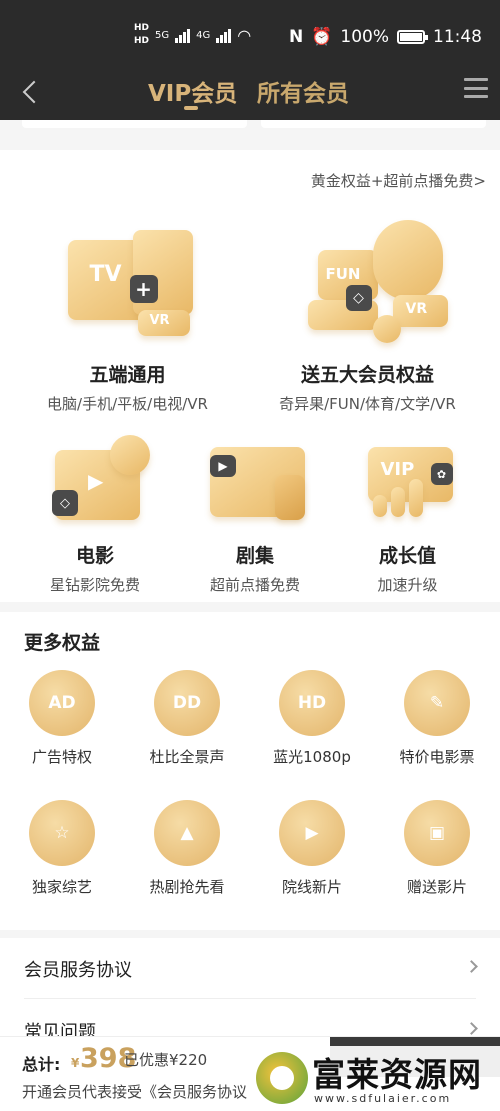  I want to click on fire-icon: ▲, so click(187, 833).